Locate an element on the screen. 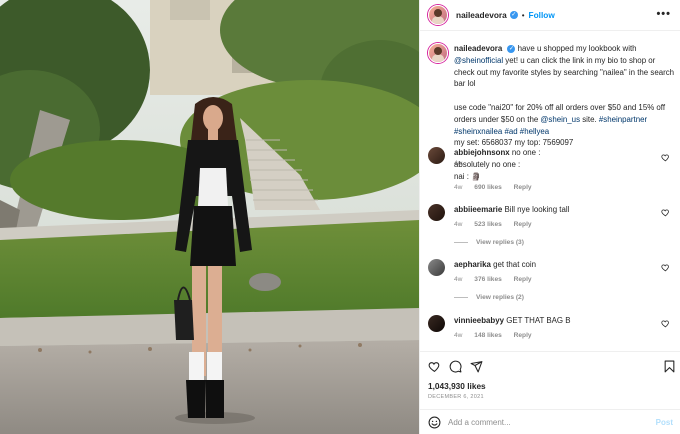  comment-username: abbiieemarie is located at coordinates (478, 209).